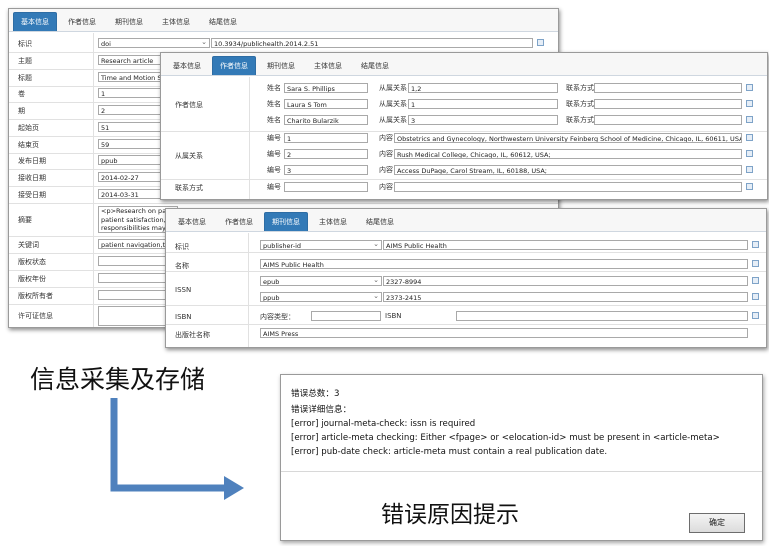 Image resolution: width=769 pixels, height=546 pixels. What do you see at coordinates (192, 335) in the screenshot?
I see `publisher-label: 出版社名称` at bounding box center [192, 335].